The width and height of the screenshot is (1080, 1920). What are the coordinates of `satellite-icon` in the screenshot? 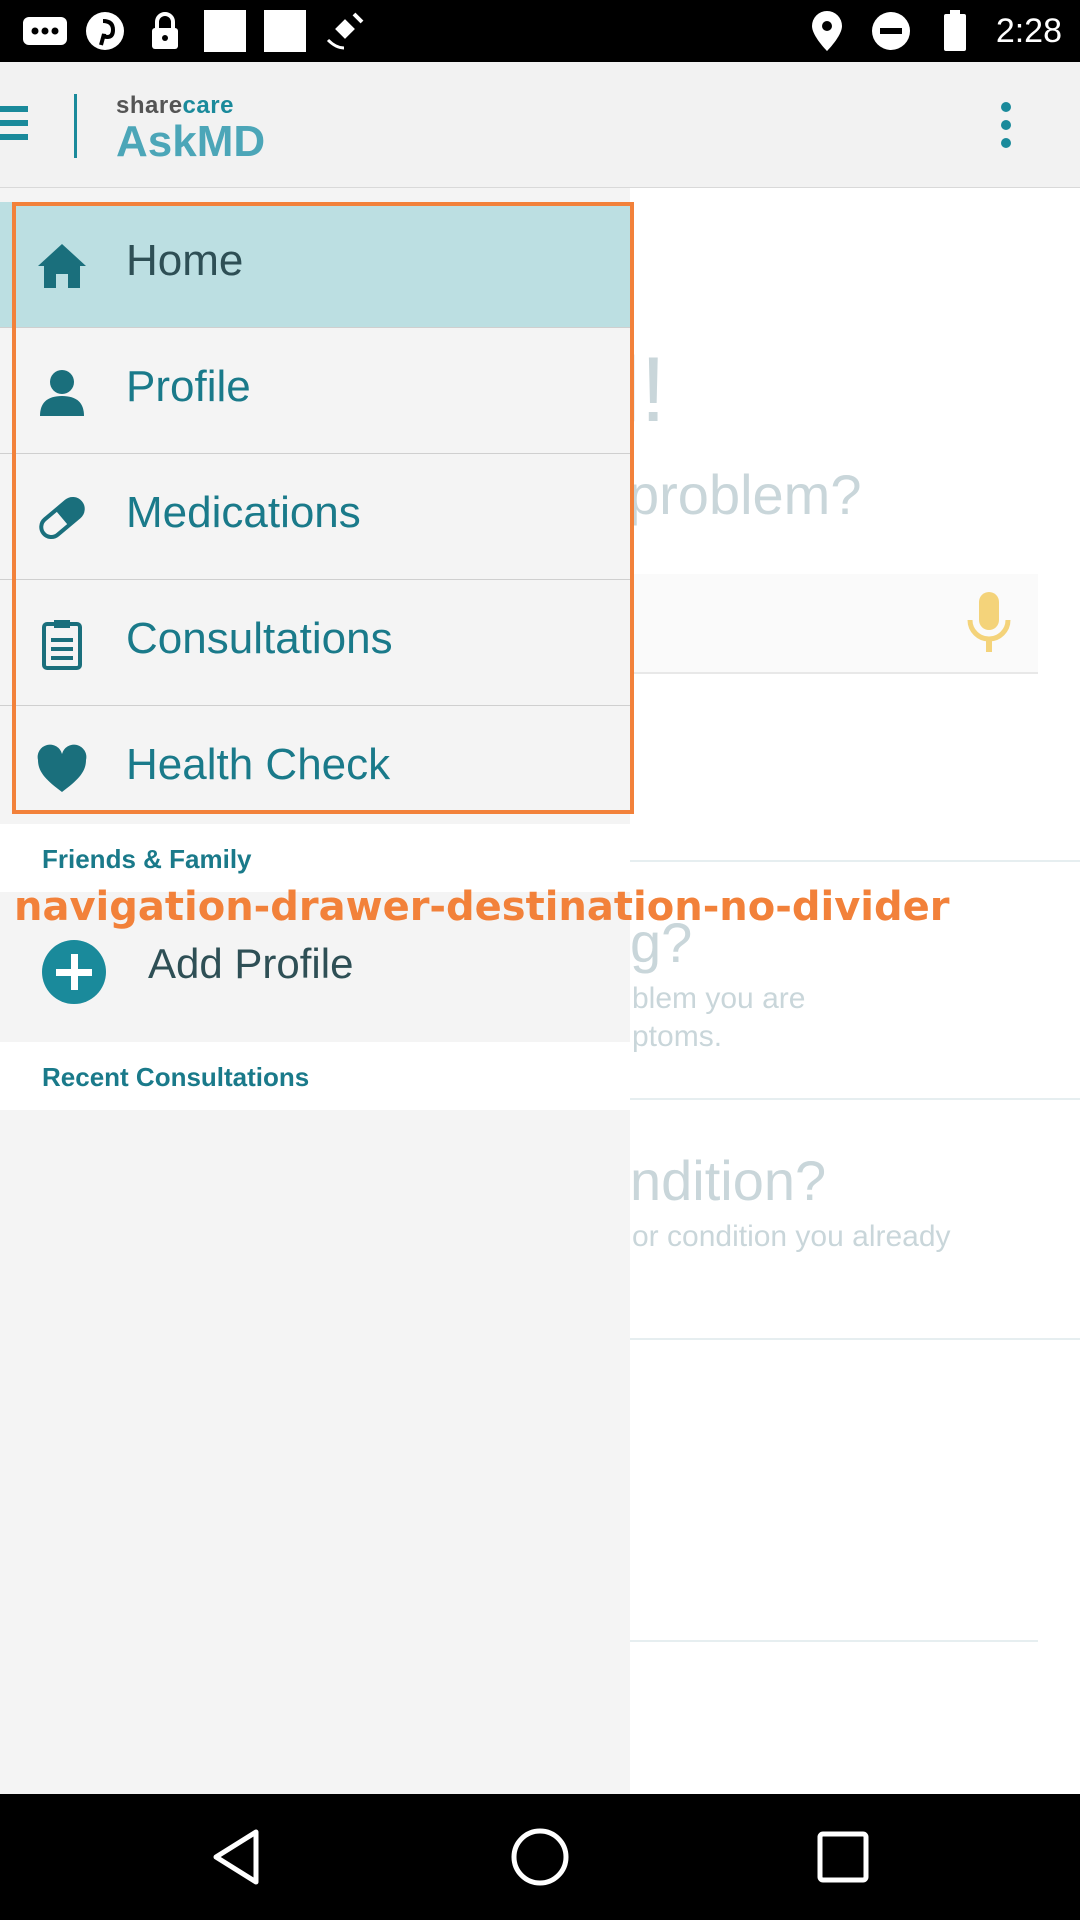 It's located at (345, 31).